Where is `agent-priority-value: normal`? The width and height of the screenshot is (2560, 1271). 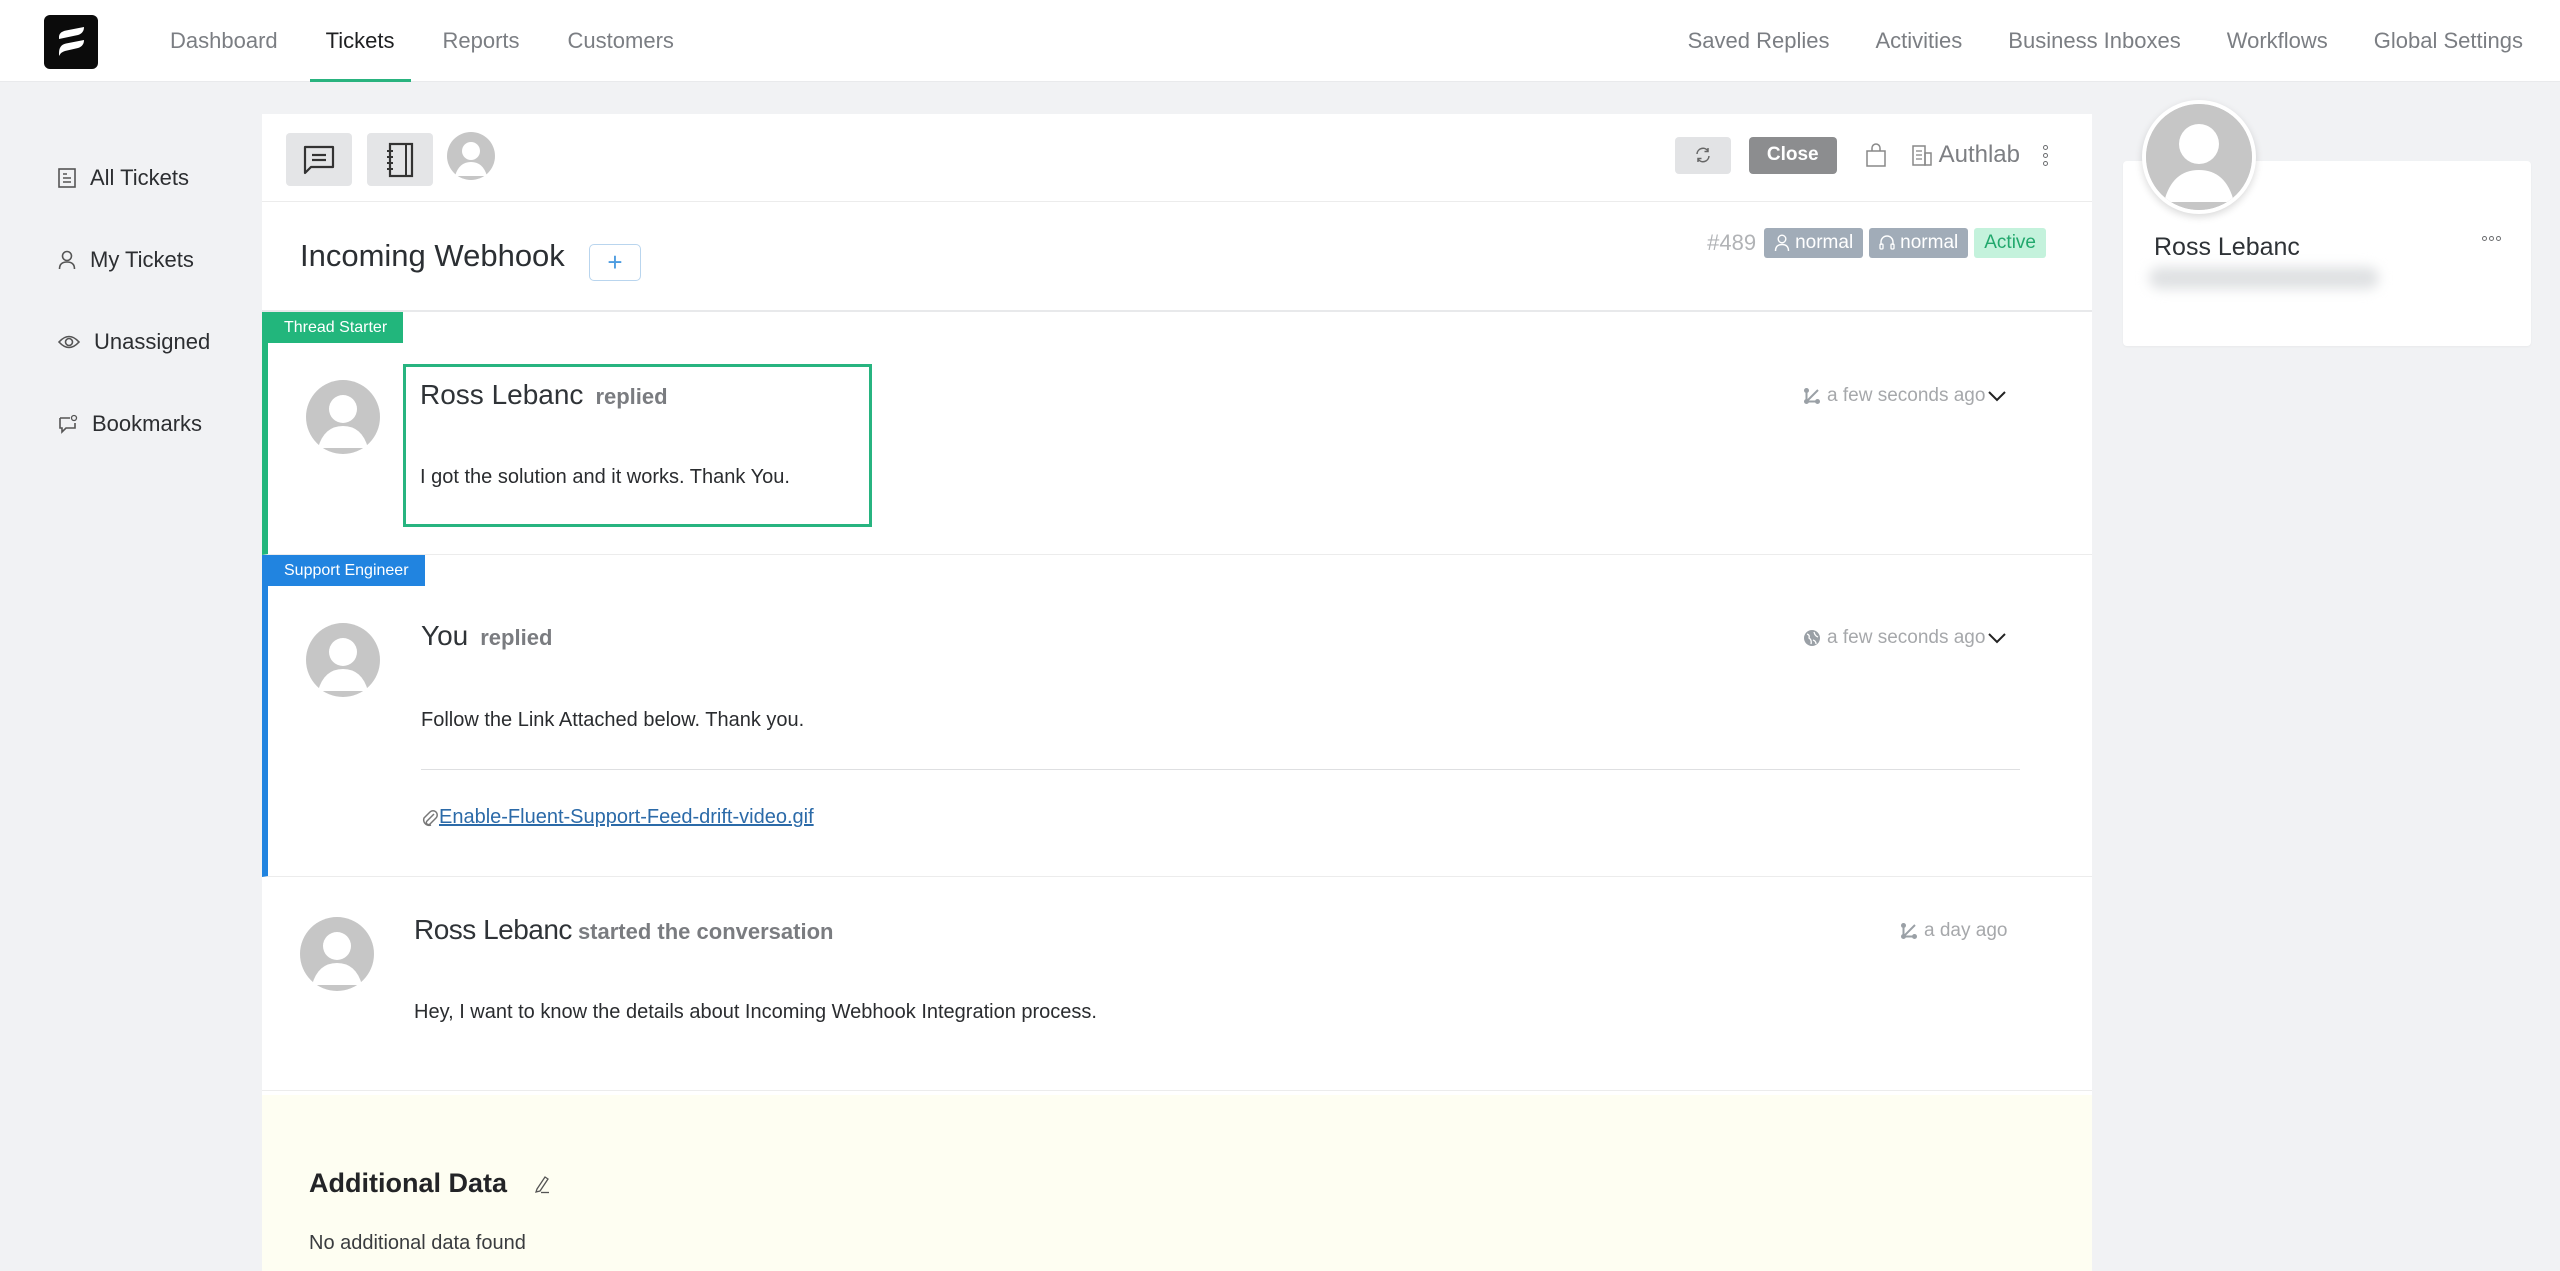 agent-priority-value: normal is located at coordinates (1929, 242).